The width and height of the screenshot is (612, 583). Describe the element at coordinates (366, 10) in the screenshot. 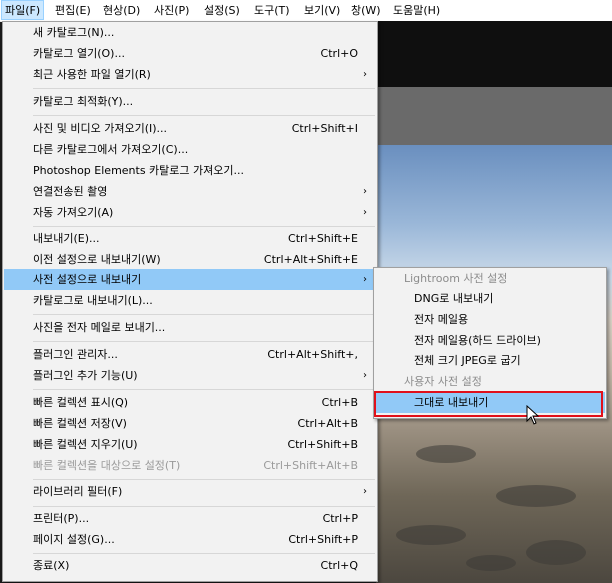

I see `menu-window: 창(W)` at that location.